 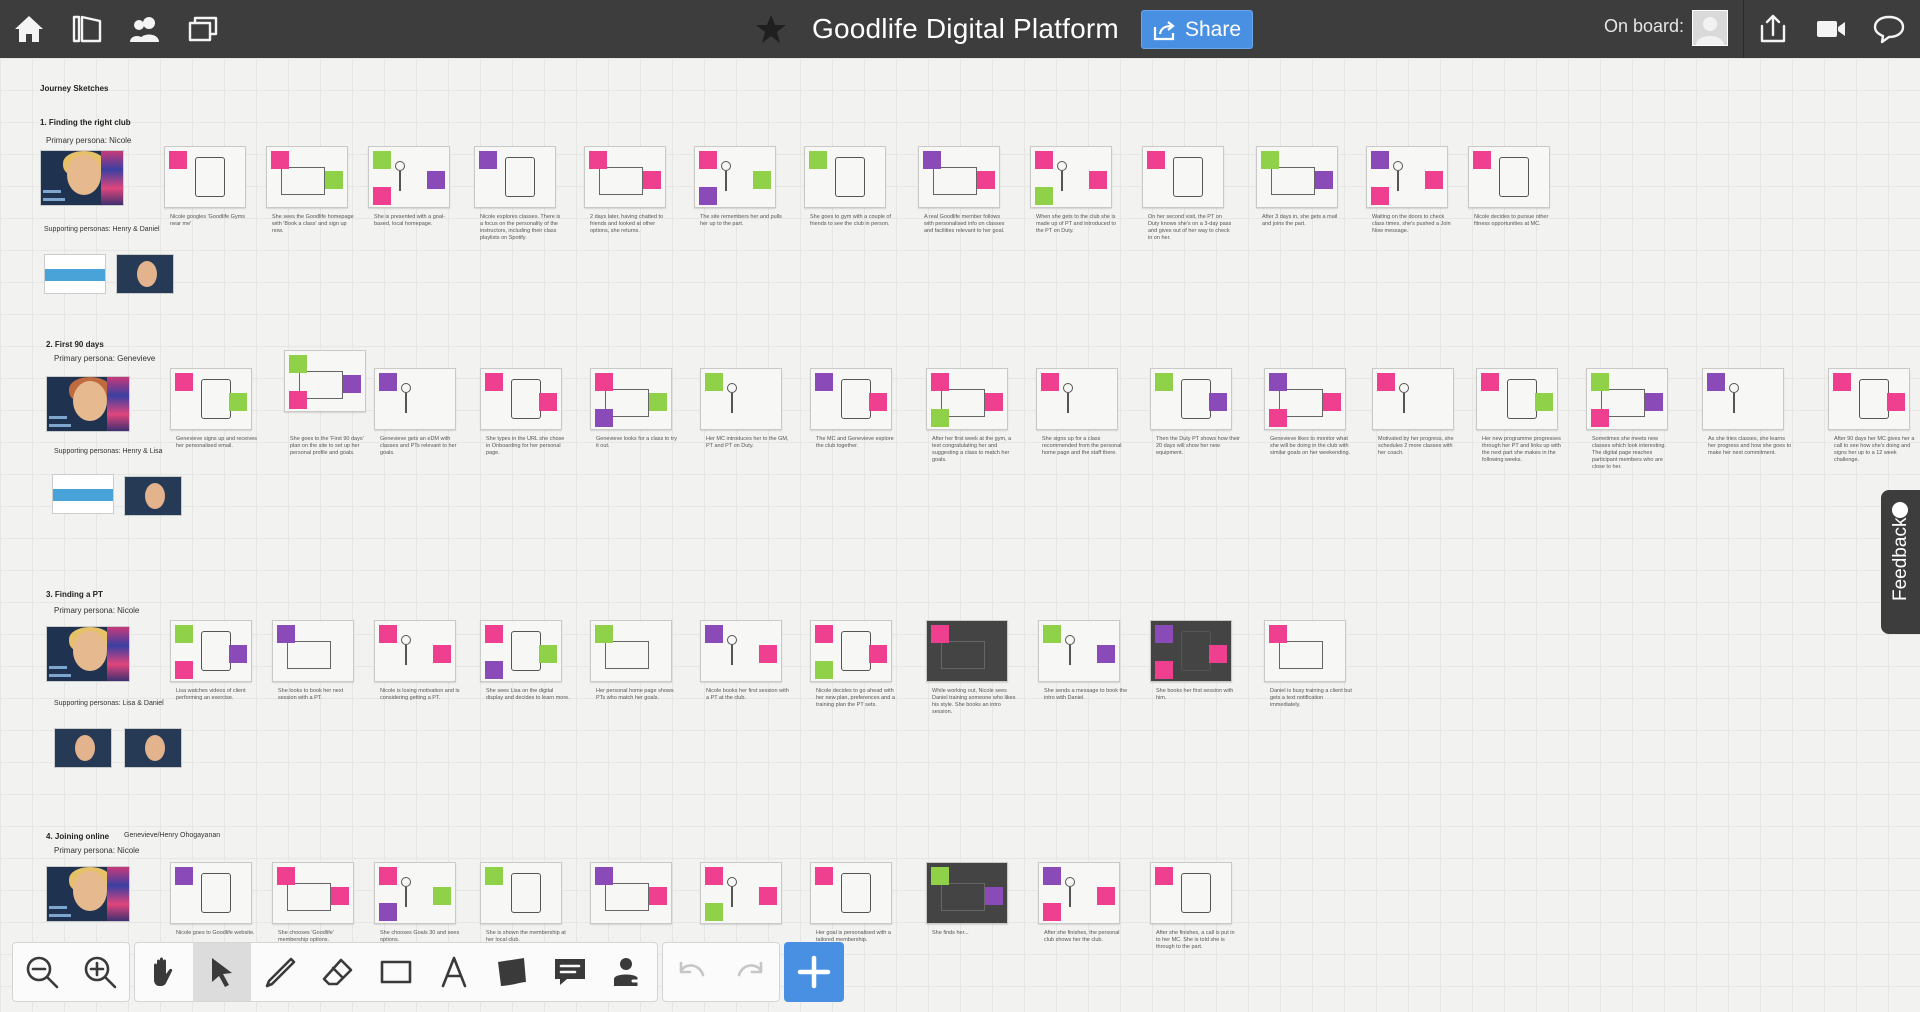 What do you see at coordinates (1831, 29) in the screenshot?
I see `video-icon` at bounding box center [1831, 29].